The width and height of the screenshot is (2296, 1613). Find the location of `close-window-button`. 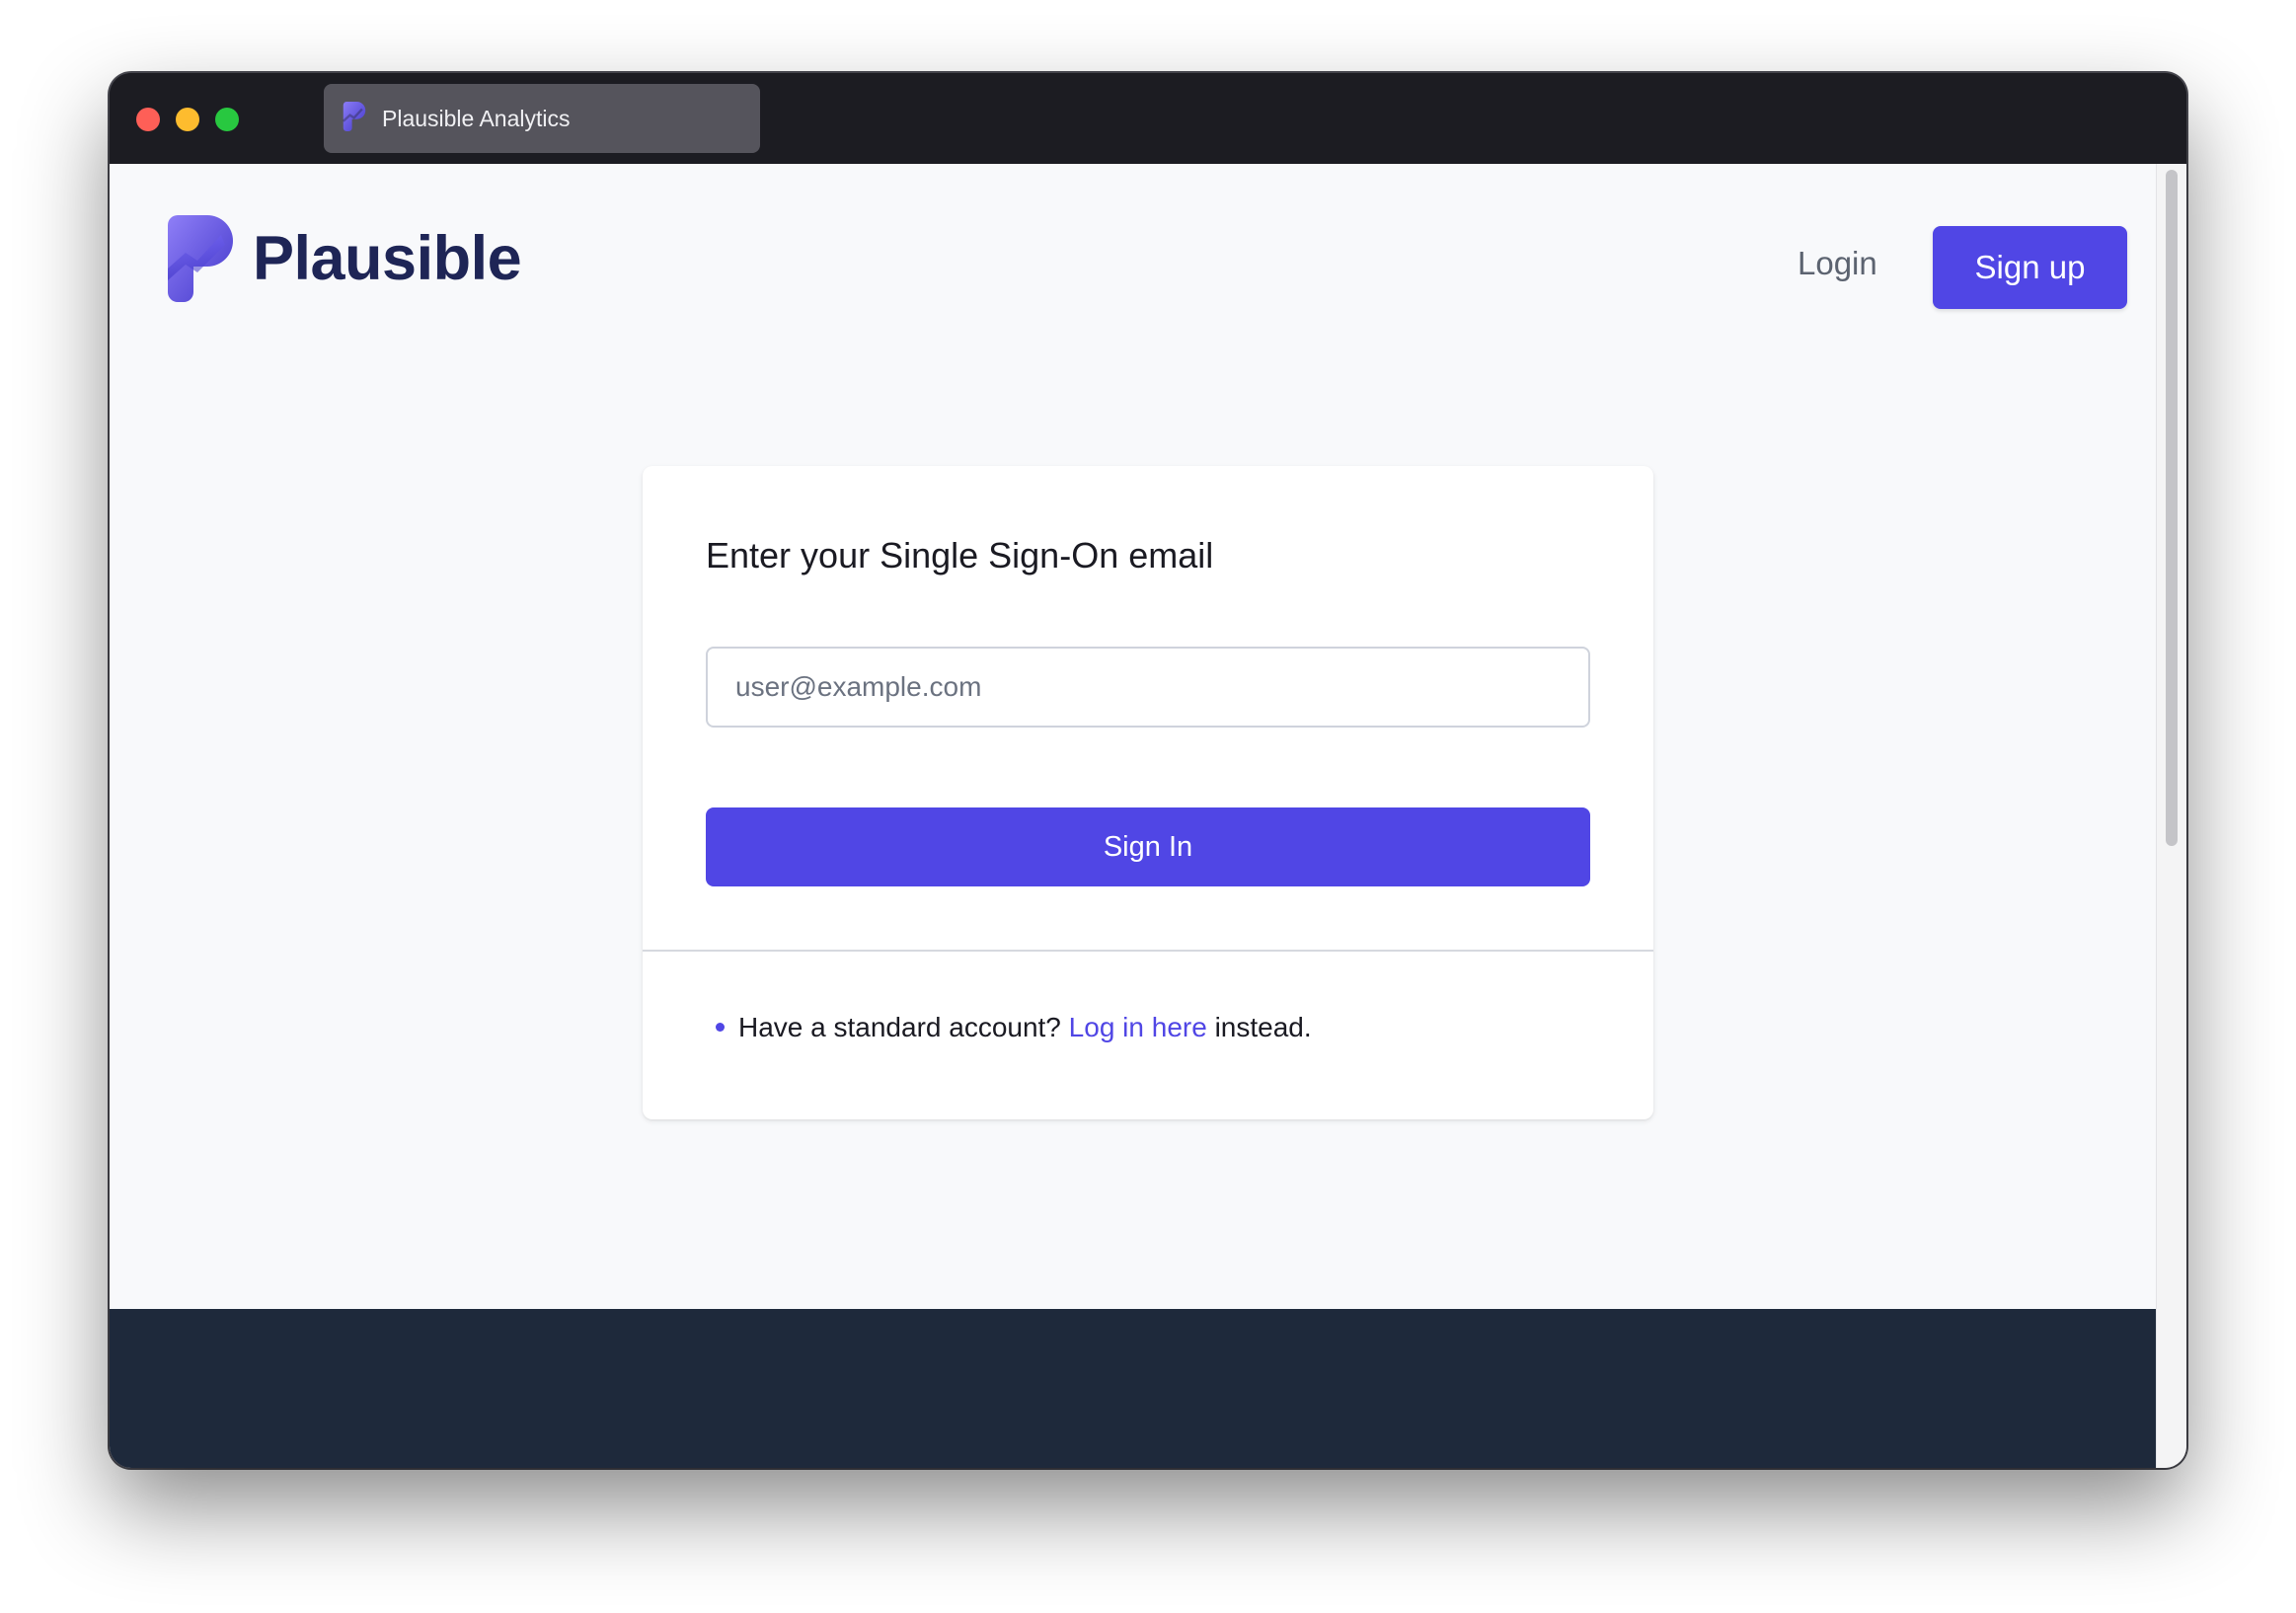

close-window-button is located at coordinates (148, 119).